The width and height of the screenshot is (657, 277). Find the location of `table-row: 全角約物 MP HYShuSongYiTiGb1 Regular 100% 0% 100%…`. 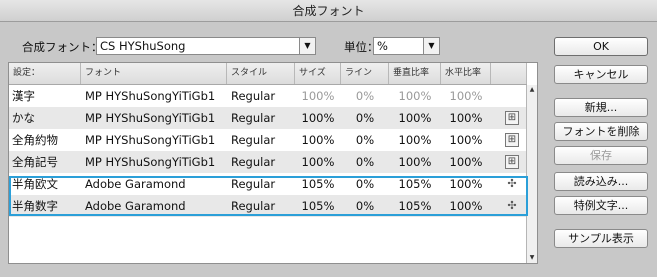

table-row: 全角約物 MP HYShuSongYiTiGb1 Regular 100% 0% 100%… is located at coordinates (268, 140).